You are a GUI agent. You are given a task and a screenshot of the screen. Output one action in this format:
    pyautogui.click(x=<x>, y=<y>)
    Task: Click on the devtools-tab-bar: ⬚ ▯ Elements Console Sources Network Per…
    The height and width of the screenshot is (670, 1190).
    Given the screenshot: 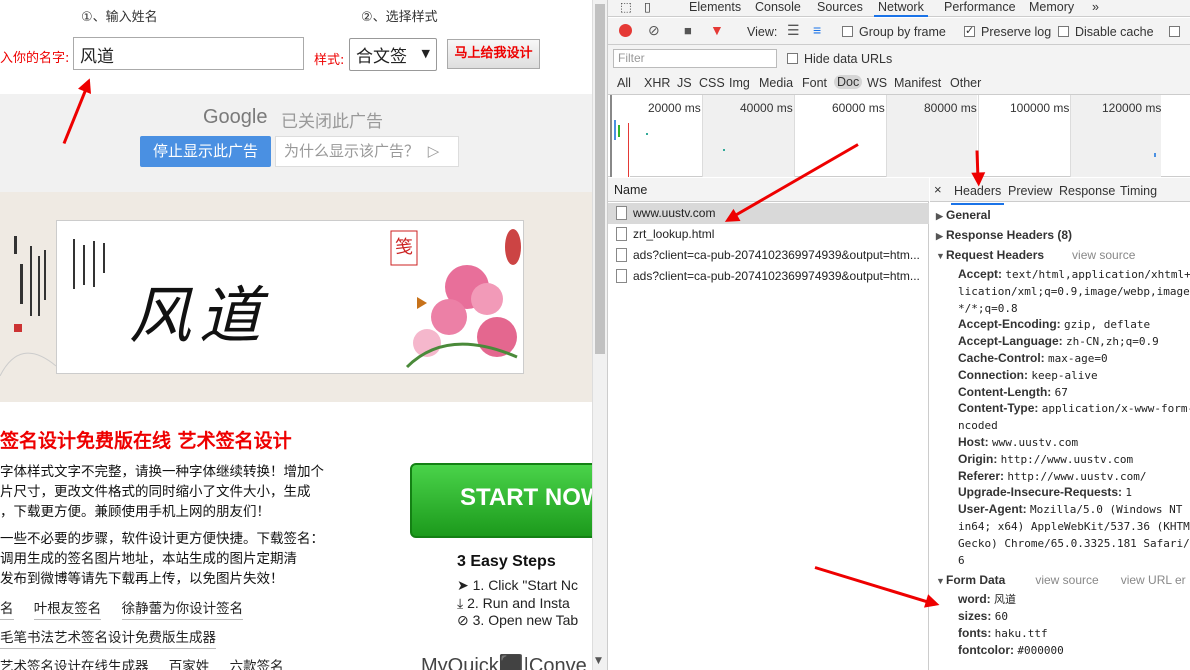 What is the action you would take?
    pyautogui.click(x=899, y=8)
    